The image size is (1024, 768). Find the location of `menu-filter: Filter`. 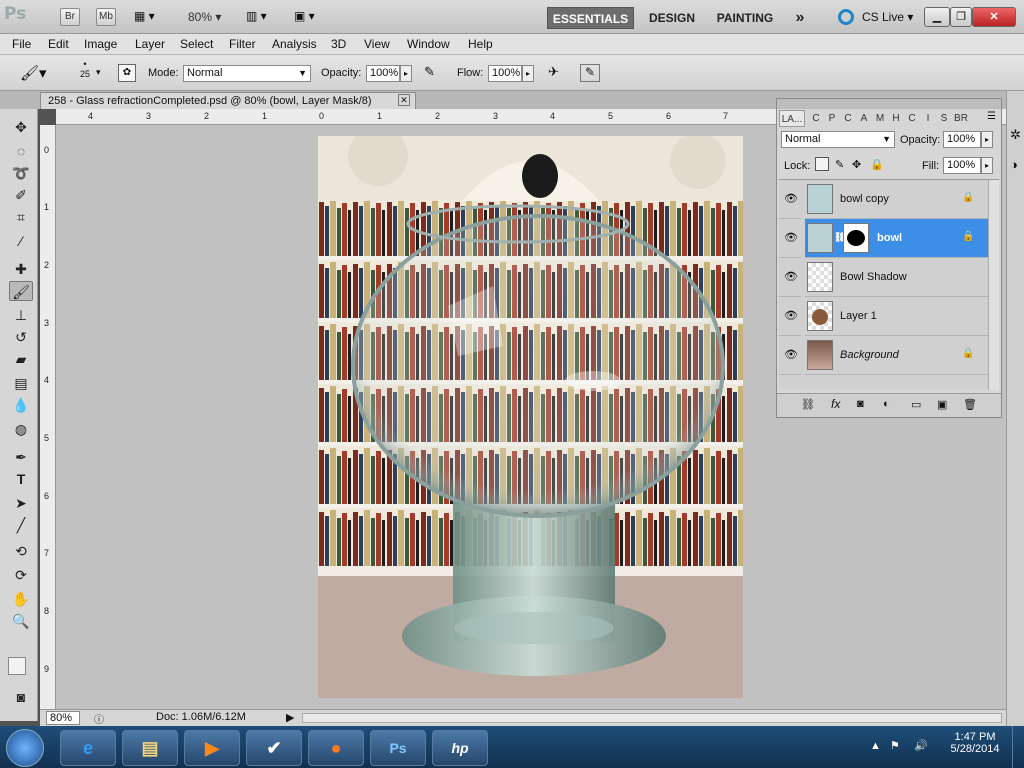

menu-filter: Filter is located at coordinates (242, 44).